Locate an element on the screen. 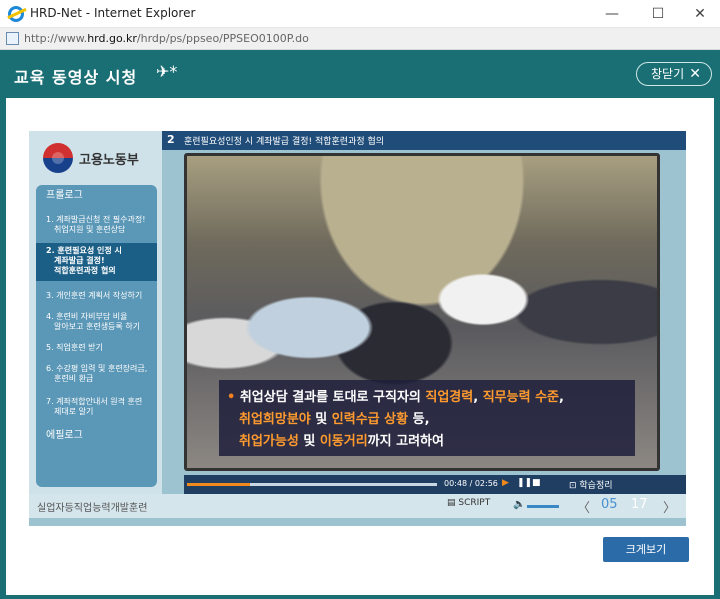 The height and width of the screenshot is (599, 720). popup-header: 교육 동영상 시청 ✈* 창닫기 ✕ is located at coordinates (360, 74).